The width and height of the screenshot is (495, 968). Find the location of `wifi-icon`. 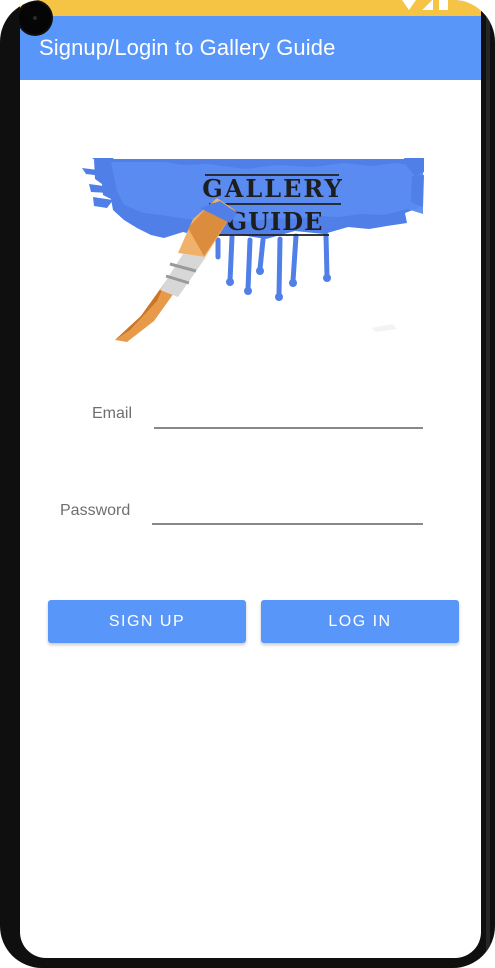

wifi-icon is located at coordinates (409, 5).